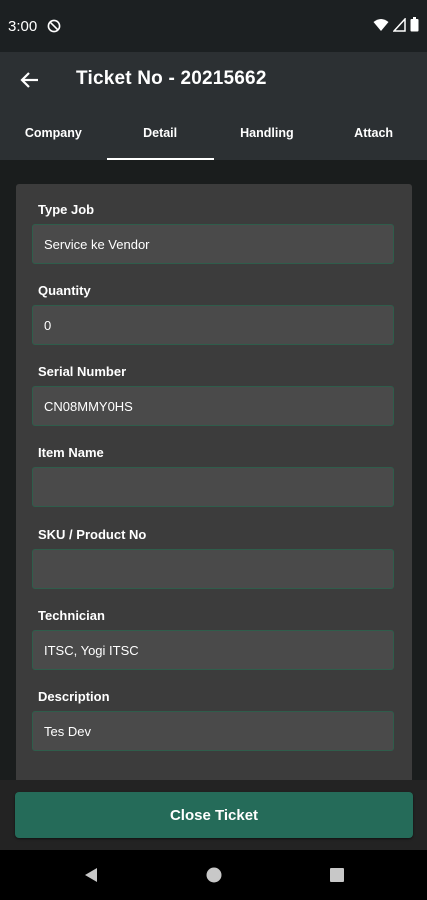 The height and width of the screenshot is (900, 427). Describe the element at coordinates (171, 78) in the screenshot. I see `page-title: Ticket No - 20215662` at that location.